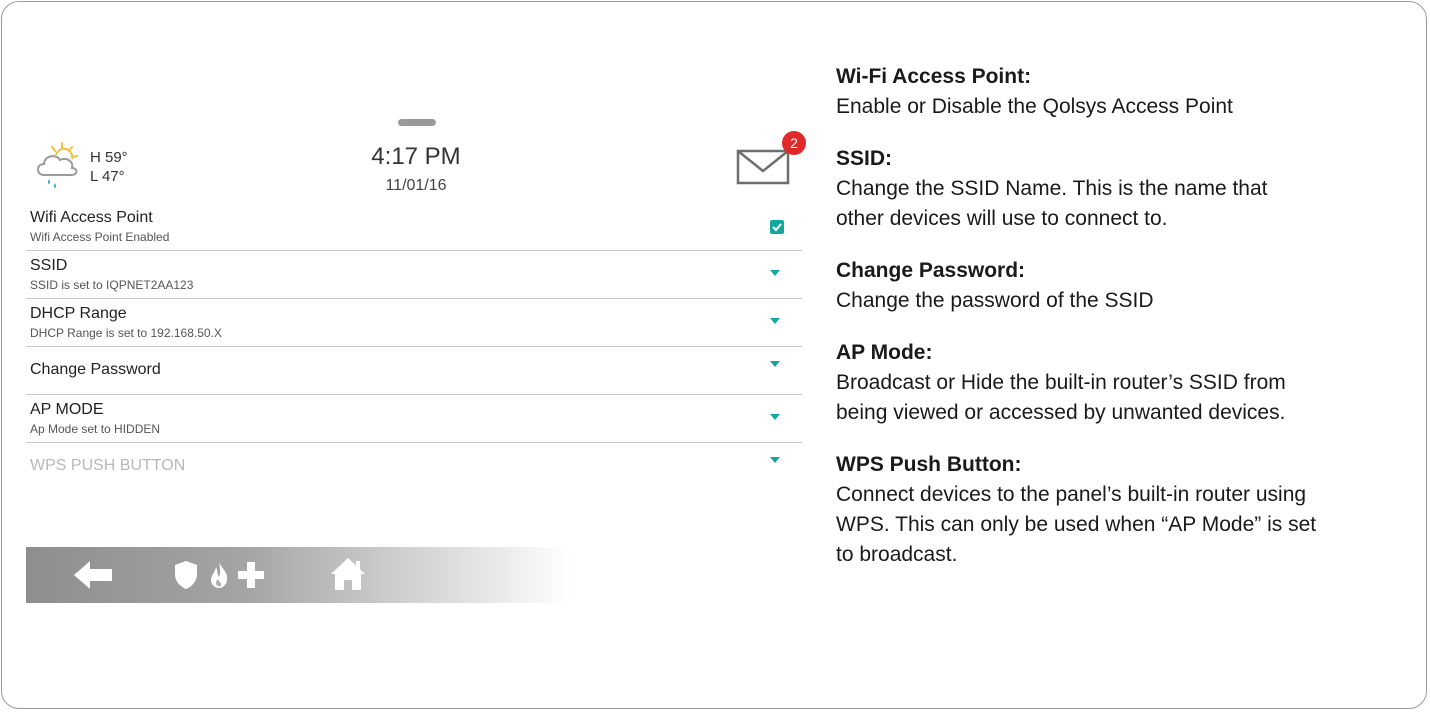  What do you see at coordinates (109, 157) in the screenshot?
I see `temp-high: H 59°` at bounding box center [109, 157].